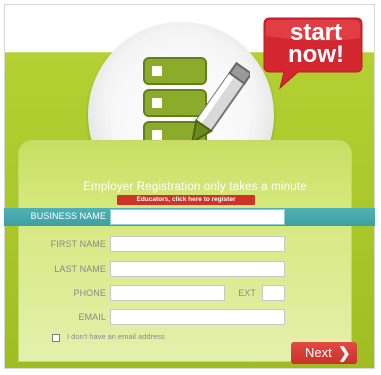  Describe the element at coordinates (318, 352) in the screenshot. I see `next-label: Next` at that location.